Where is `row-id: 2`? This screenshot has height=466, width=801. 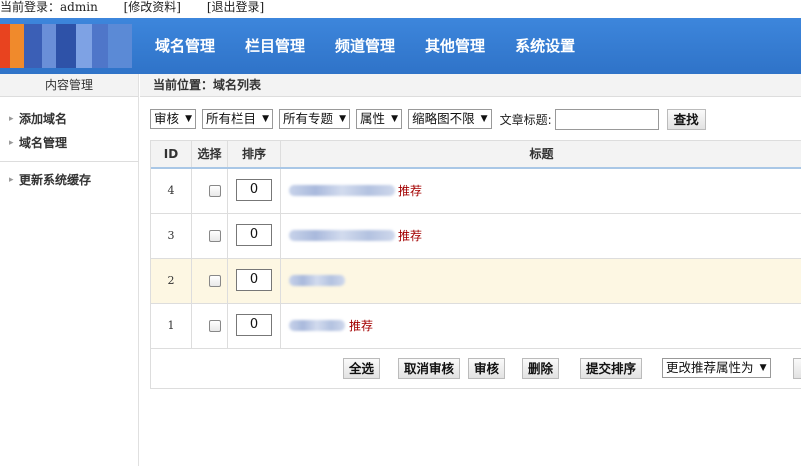
row-id: 2 is located at coordinates (171, 281).